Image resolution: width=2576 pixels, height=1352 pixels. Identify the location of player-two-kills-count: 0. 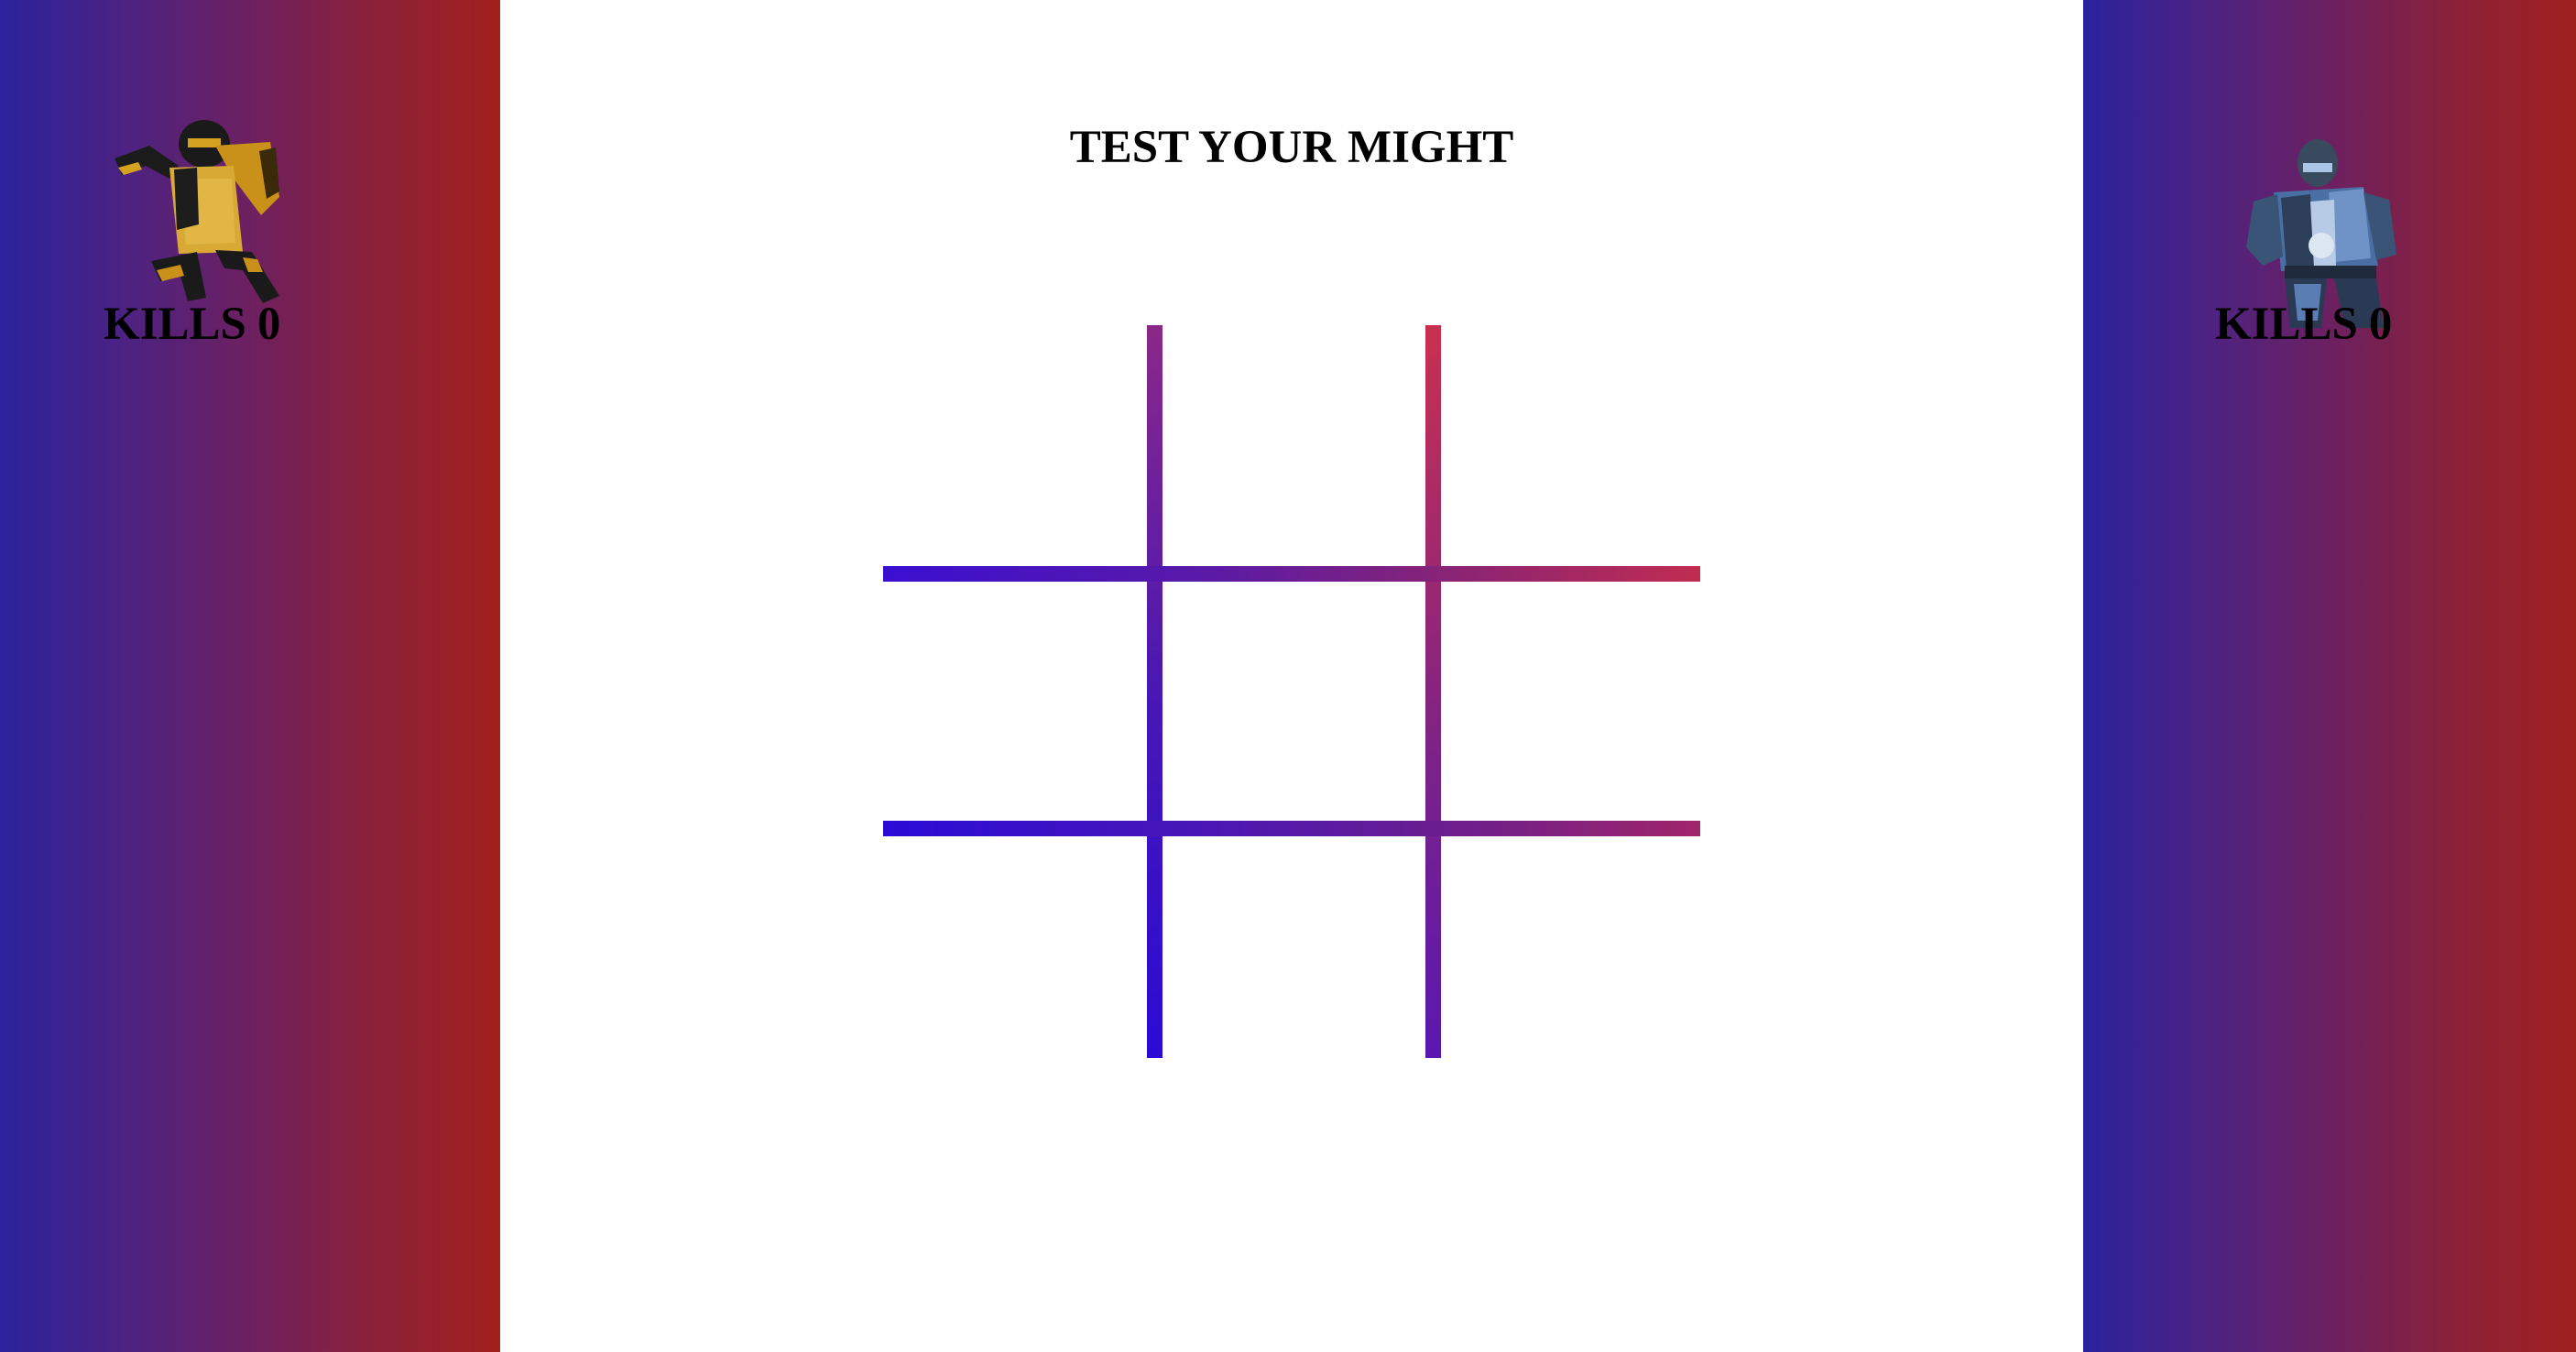
(2380, 324).